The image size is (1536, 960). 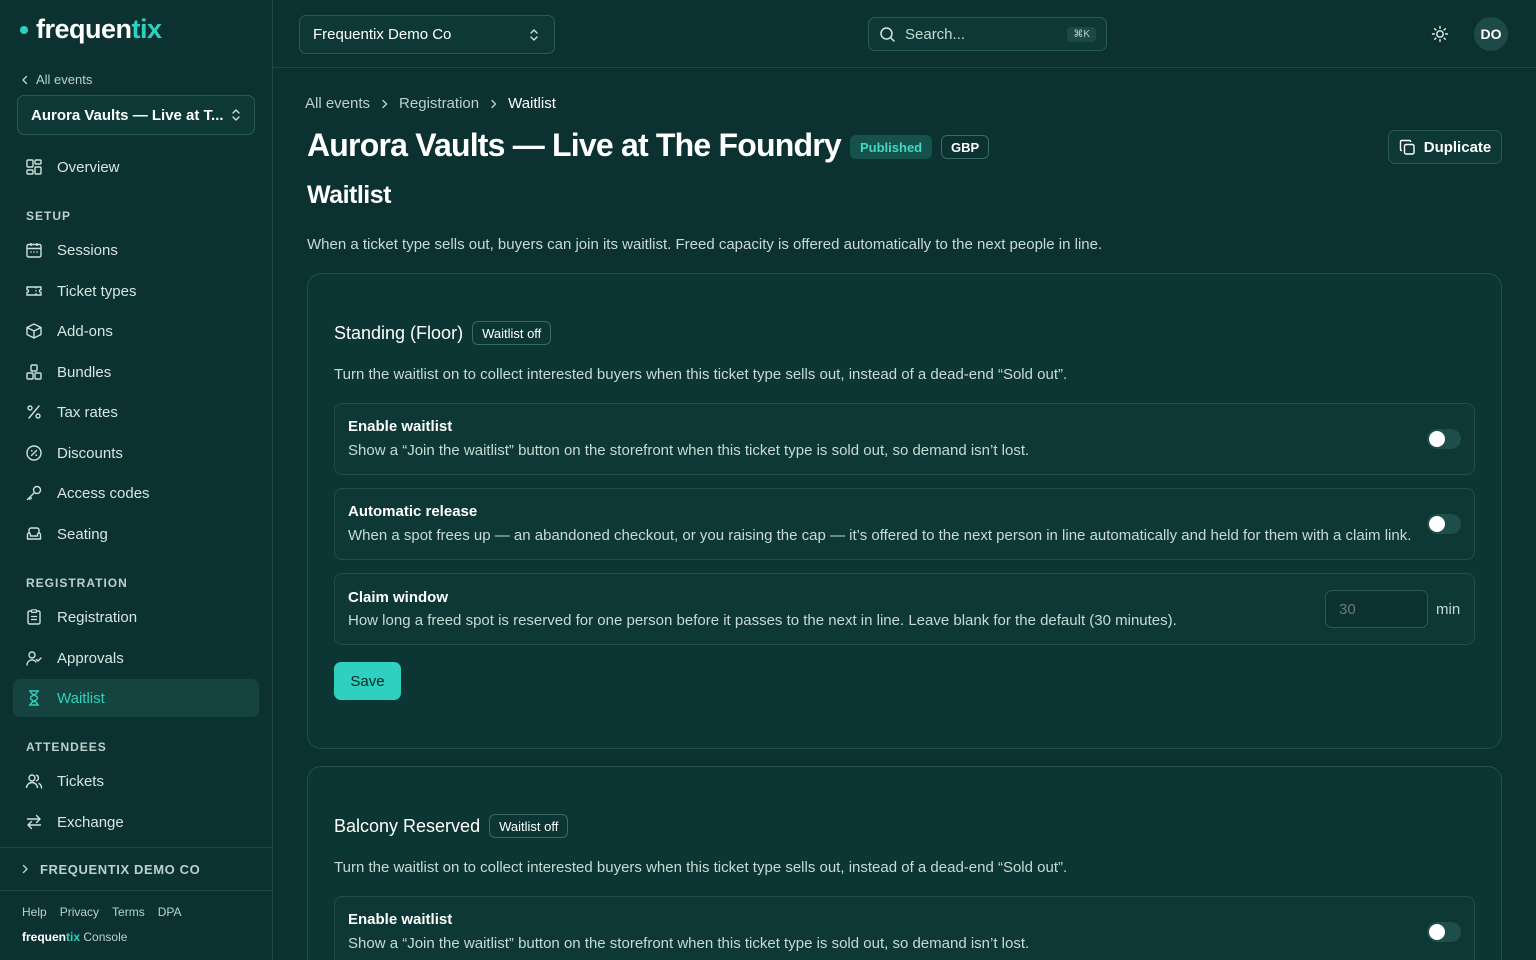 What do you see at coordinates (136, 412) in the screenshot?
I see `sidebar-item-tax-rates: Tax rates` at bounding box center [136, 412].